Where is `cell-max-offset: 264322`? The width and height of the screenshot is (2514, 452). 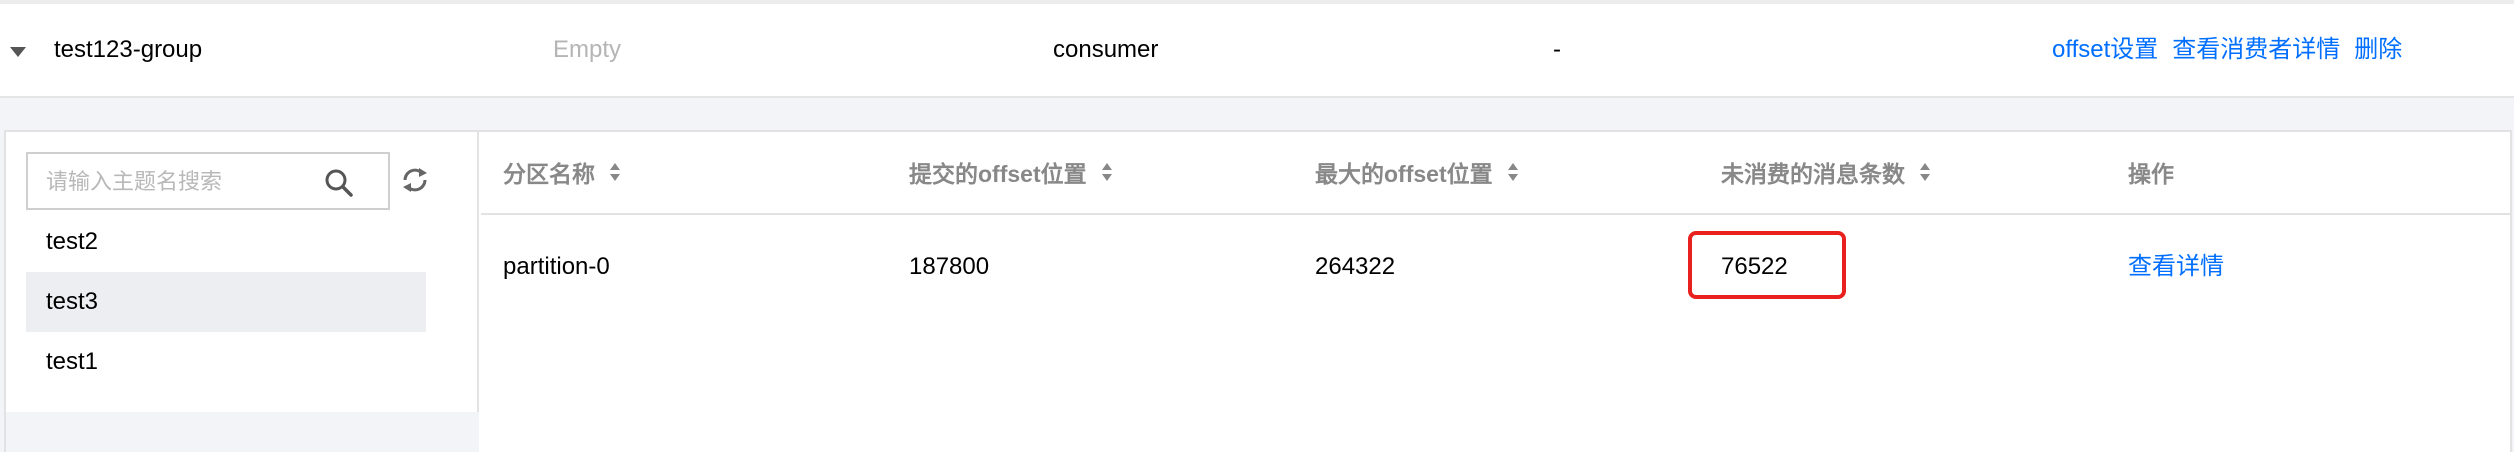
cell-max-offset: 264322 is located at coordinates (1355, 266).